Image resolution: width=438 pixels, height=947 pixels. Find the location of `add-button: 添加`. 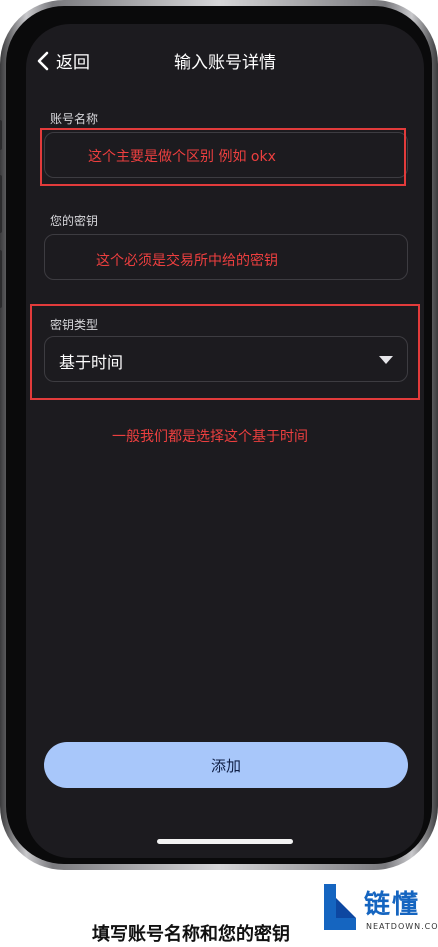

add-button: 添加 is located at coordinates (226, 765).